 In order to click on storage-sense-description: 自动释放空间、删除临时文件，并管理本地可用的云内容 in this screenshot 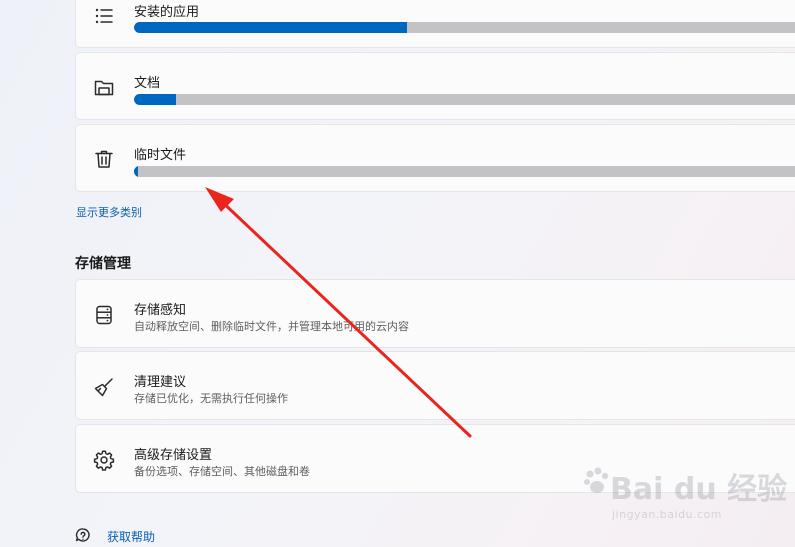, I will do `click(271, 326)`.